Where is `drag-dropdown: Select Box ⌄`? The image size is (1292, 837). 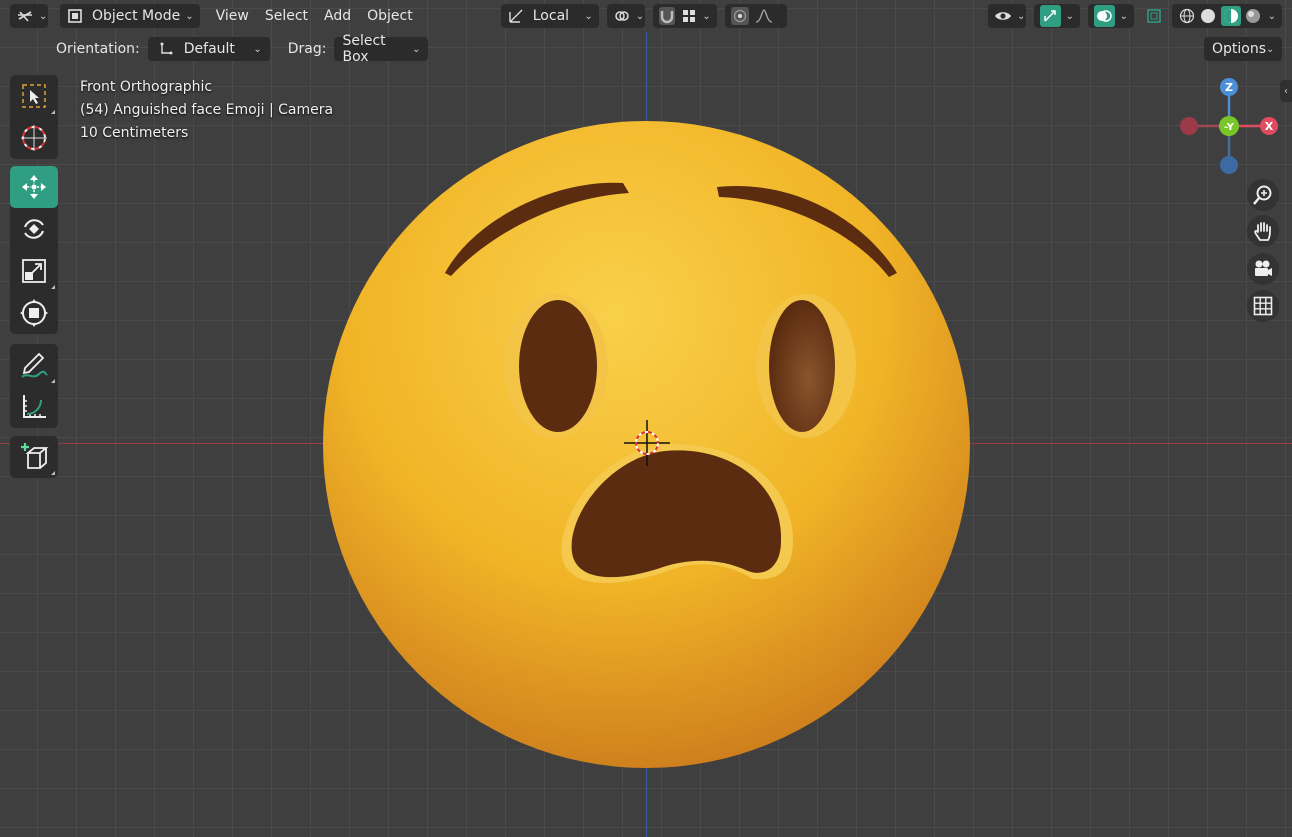
drag-dropdown: Select Box ⌄ is located at coordinates (381, 49).